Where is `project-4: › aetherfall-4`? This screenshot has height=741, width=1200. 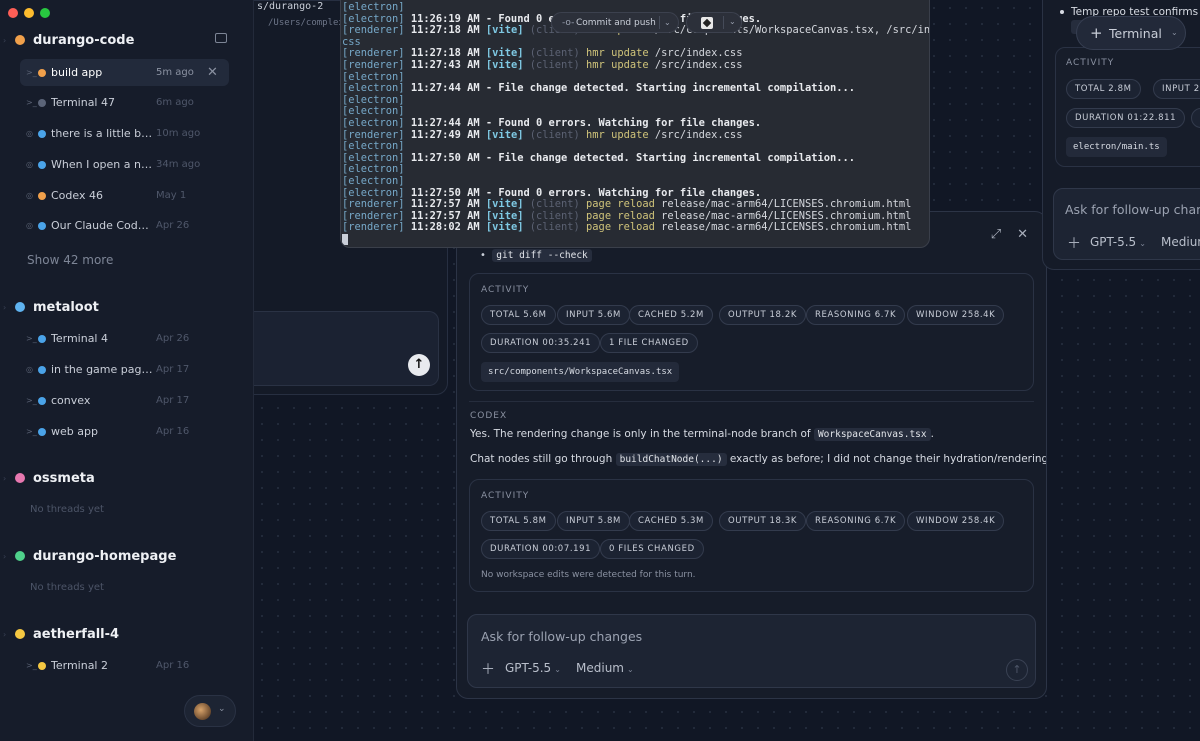
project-4: › aetherfall-4 is located at coordinates (127, 634).